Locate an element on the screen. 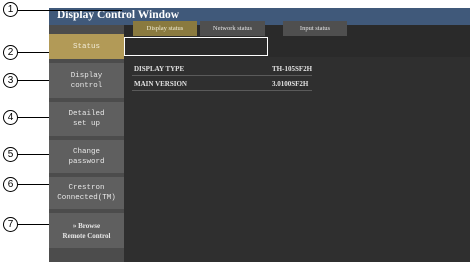 Image resolution: width=471 pixels, height=262 pixels. callout-marker: 6 is located at coordinates (10, 184).